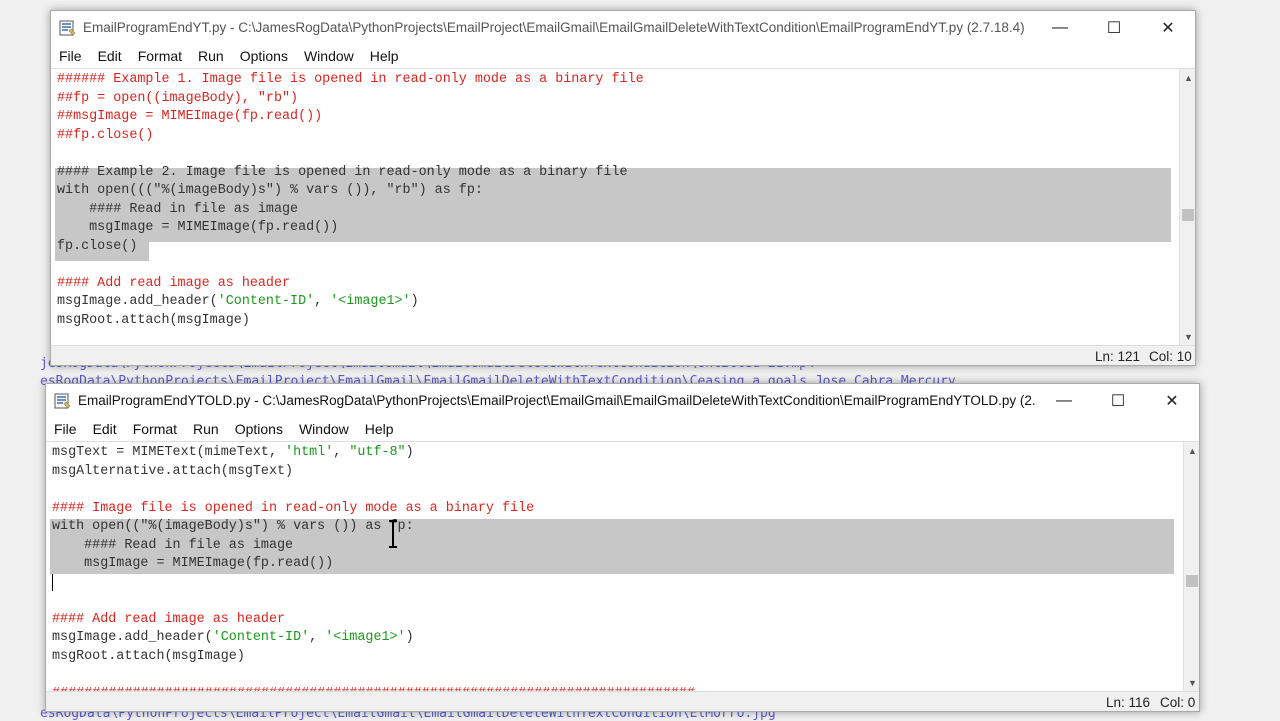 The image size is (1280, 721). What do you see at coordinates (350, 117) in the screenshot?
I see `code-line: ##msgImage = MIMEImage(fp.read())` at bounding box center [350, 117].